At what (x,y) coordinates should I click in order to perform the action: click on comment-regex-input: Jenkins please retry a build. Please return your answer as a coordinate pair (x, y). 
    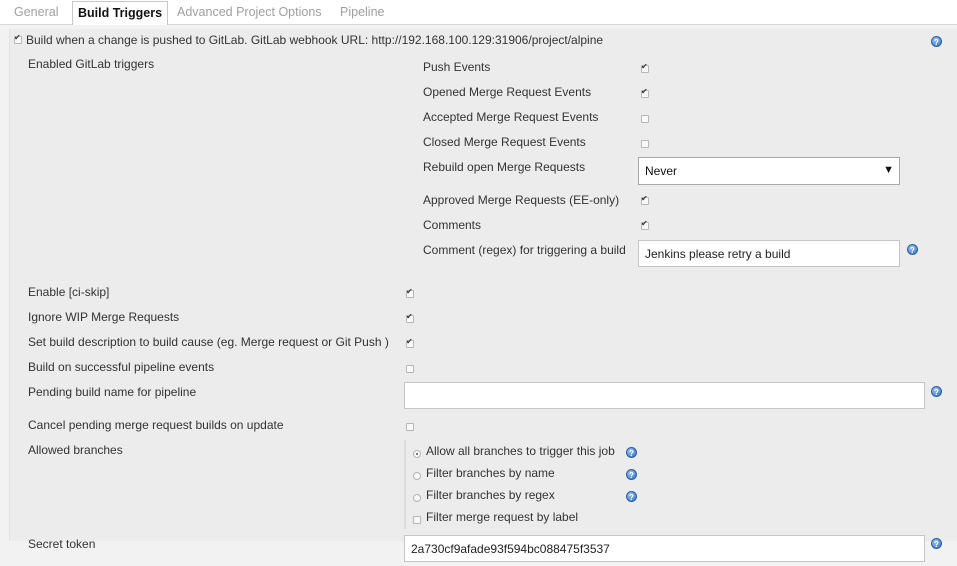
    Looking at the image, I should click on (769, 253).